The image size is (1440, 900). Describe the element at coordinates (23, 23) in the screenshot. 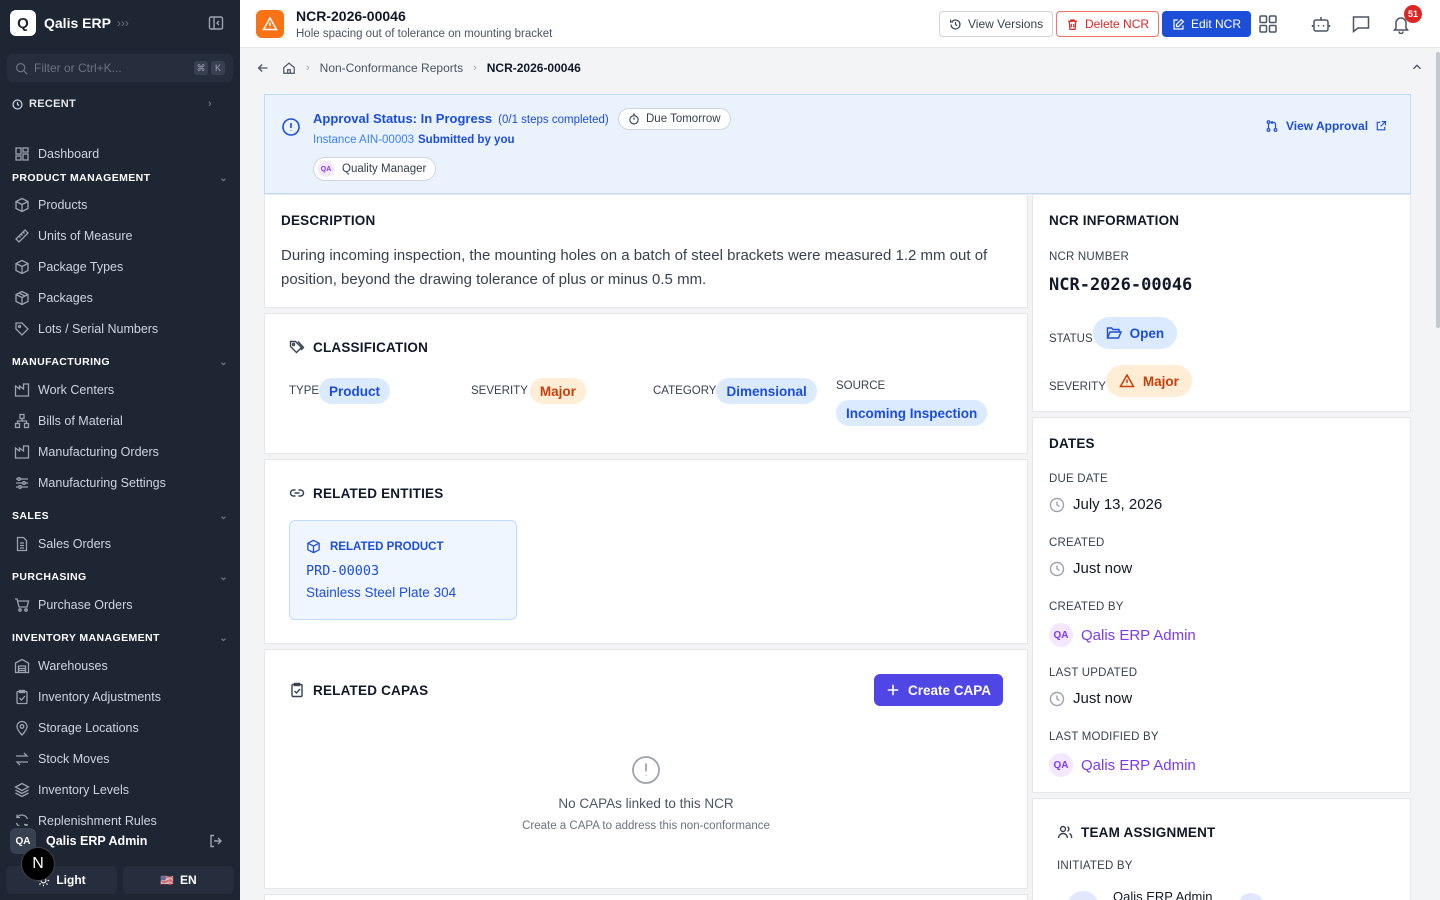

I see `brand-logo: Q` at that location.